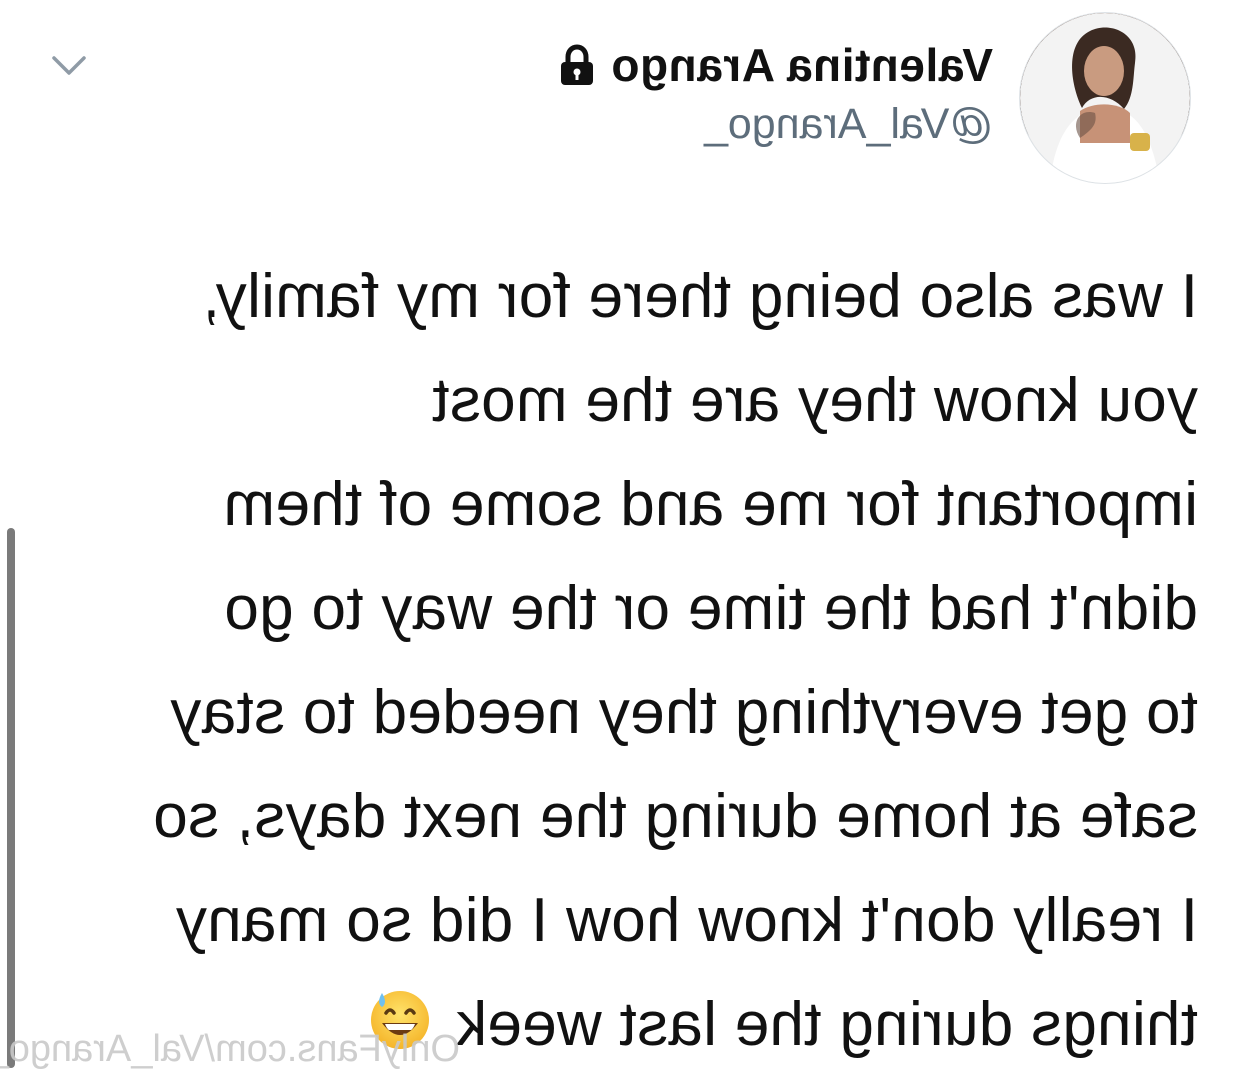 This screenshot has height=1080, width=1245. I want to click on user-info: Valentina Arango @Val_Arango_, so click(733, 89).